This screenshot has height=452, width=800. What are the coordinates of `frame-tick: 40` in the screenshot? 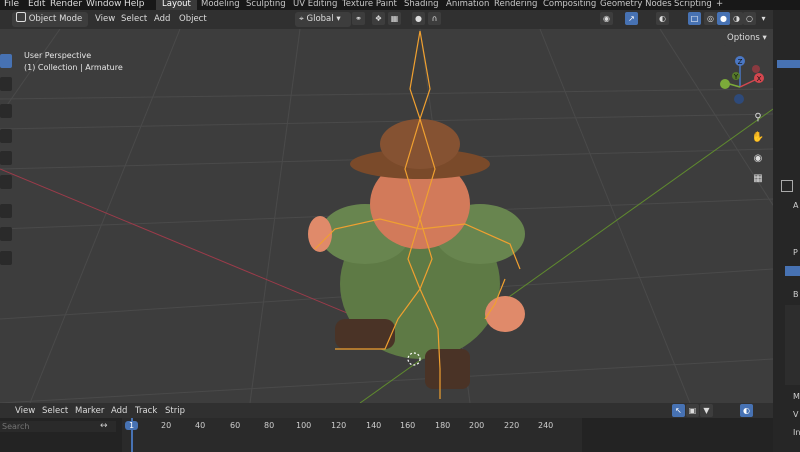 It's located at (200, 425).